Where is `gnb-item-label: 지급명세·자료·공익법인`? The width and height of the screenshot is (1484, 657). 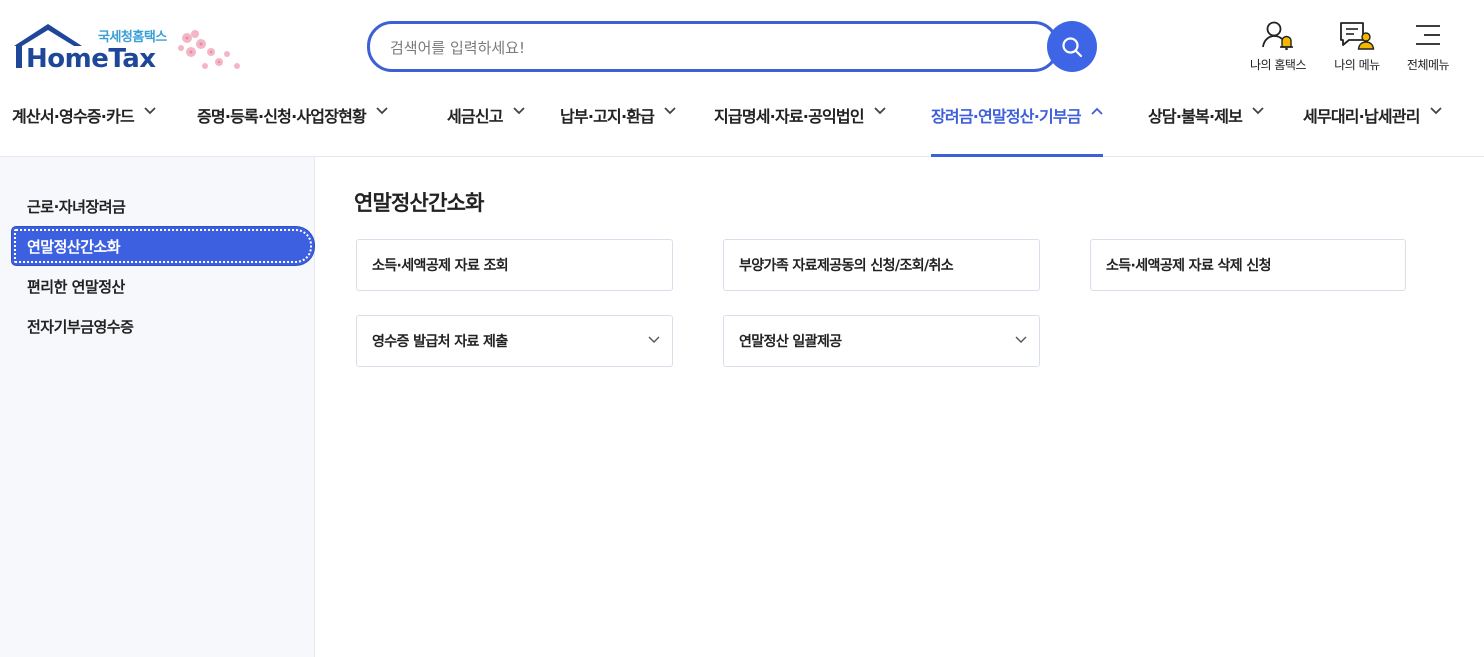
gnb-item-label: 지급명세·자료·공익법인 is located at coordinates (789, 116).